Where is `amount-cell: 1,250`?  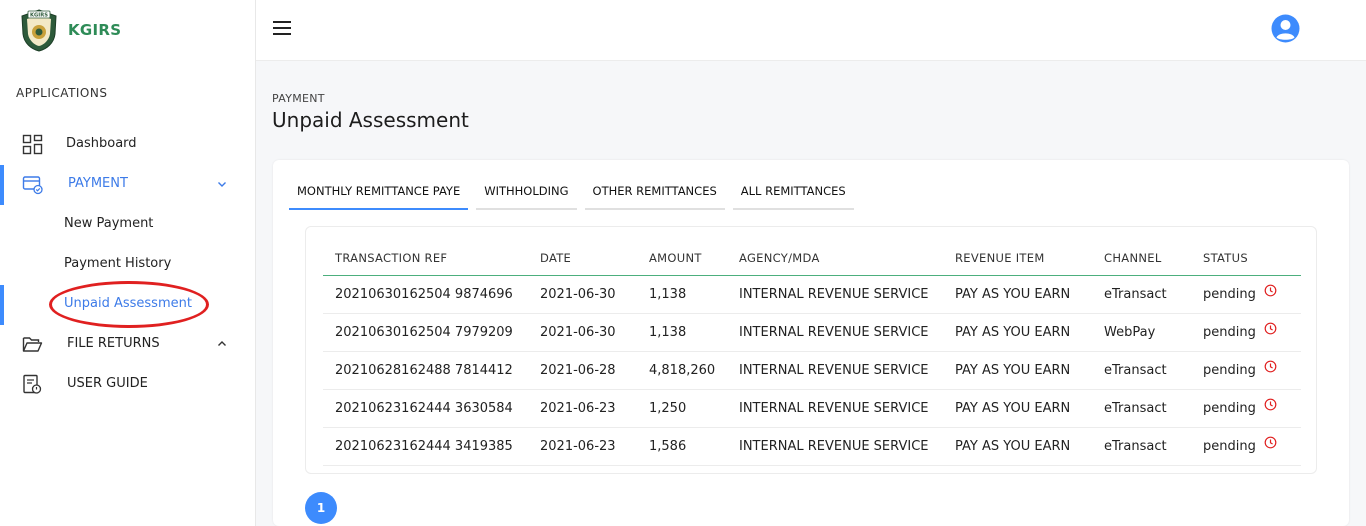 amount-cell: 1,250 is located at coordinates (682, 408).